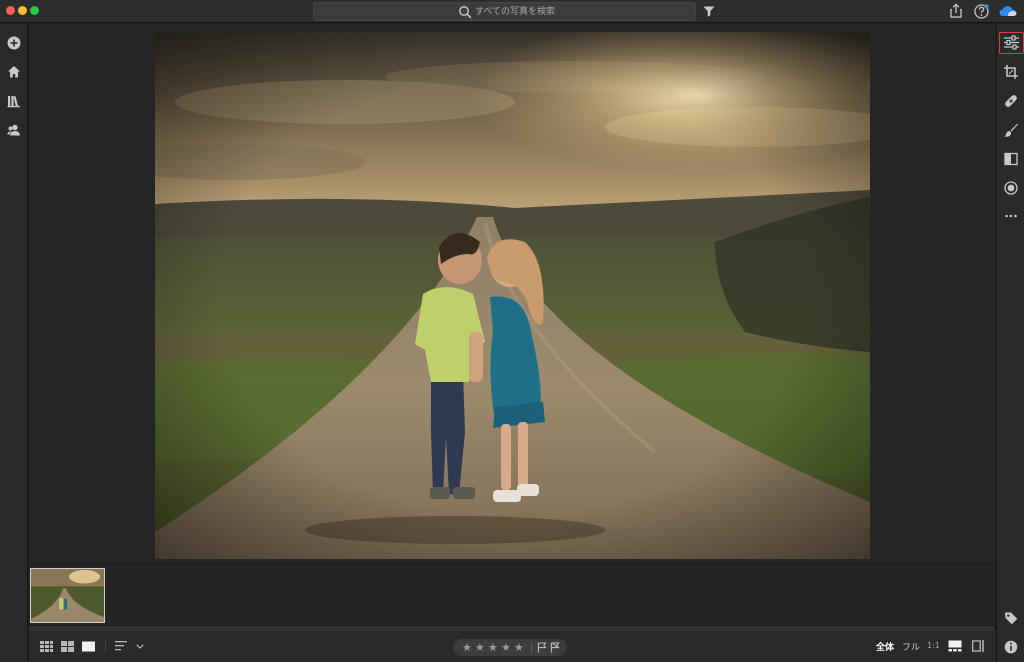  I want to click on sort-icon, so click(121, 646).